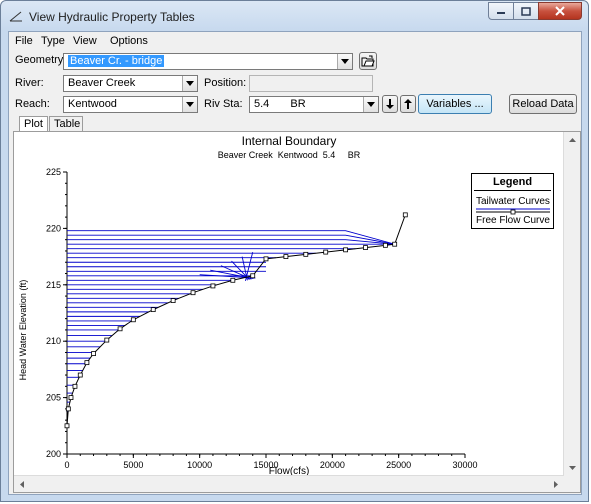 This screenshot has height=504, width=591. Describe the element at coordinates (53, 341) in the screenshot. I see `y-tick-label: 210` at that location.